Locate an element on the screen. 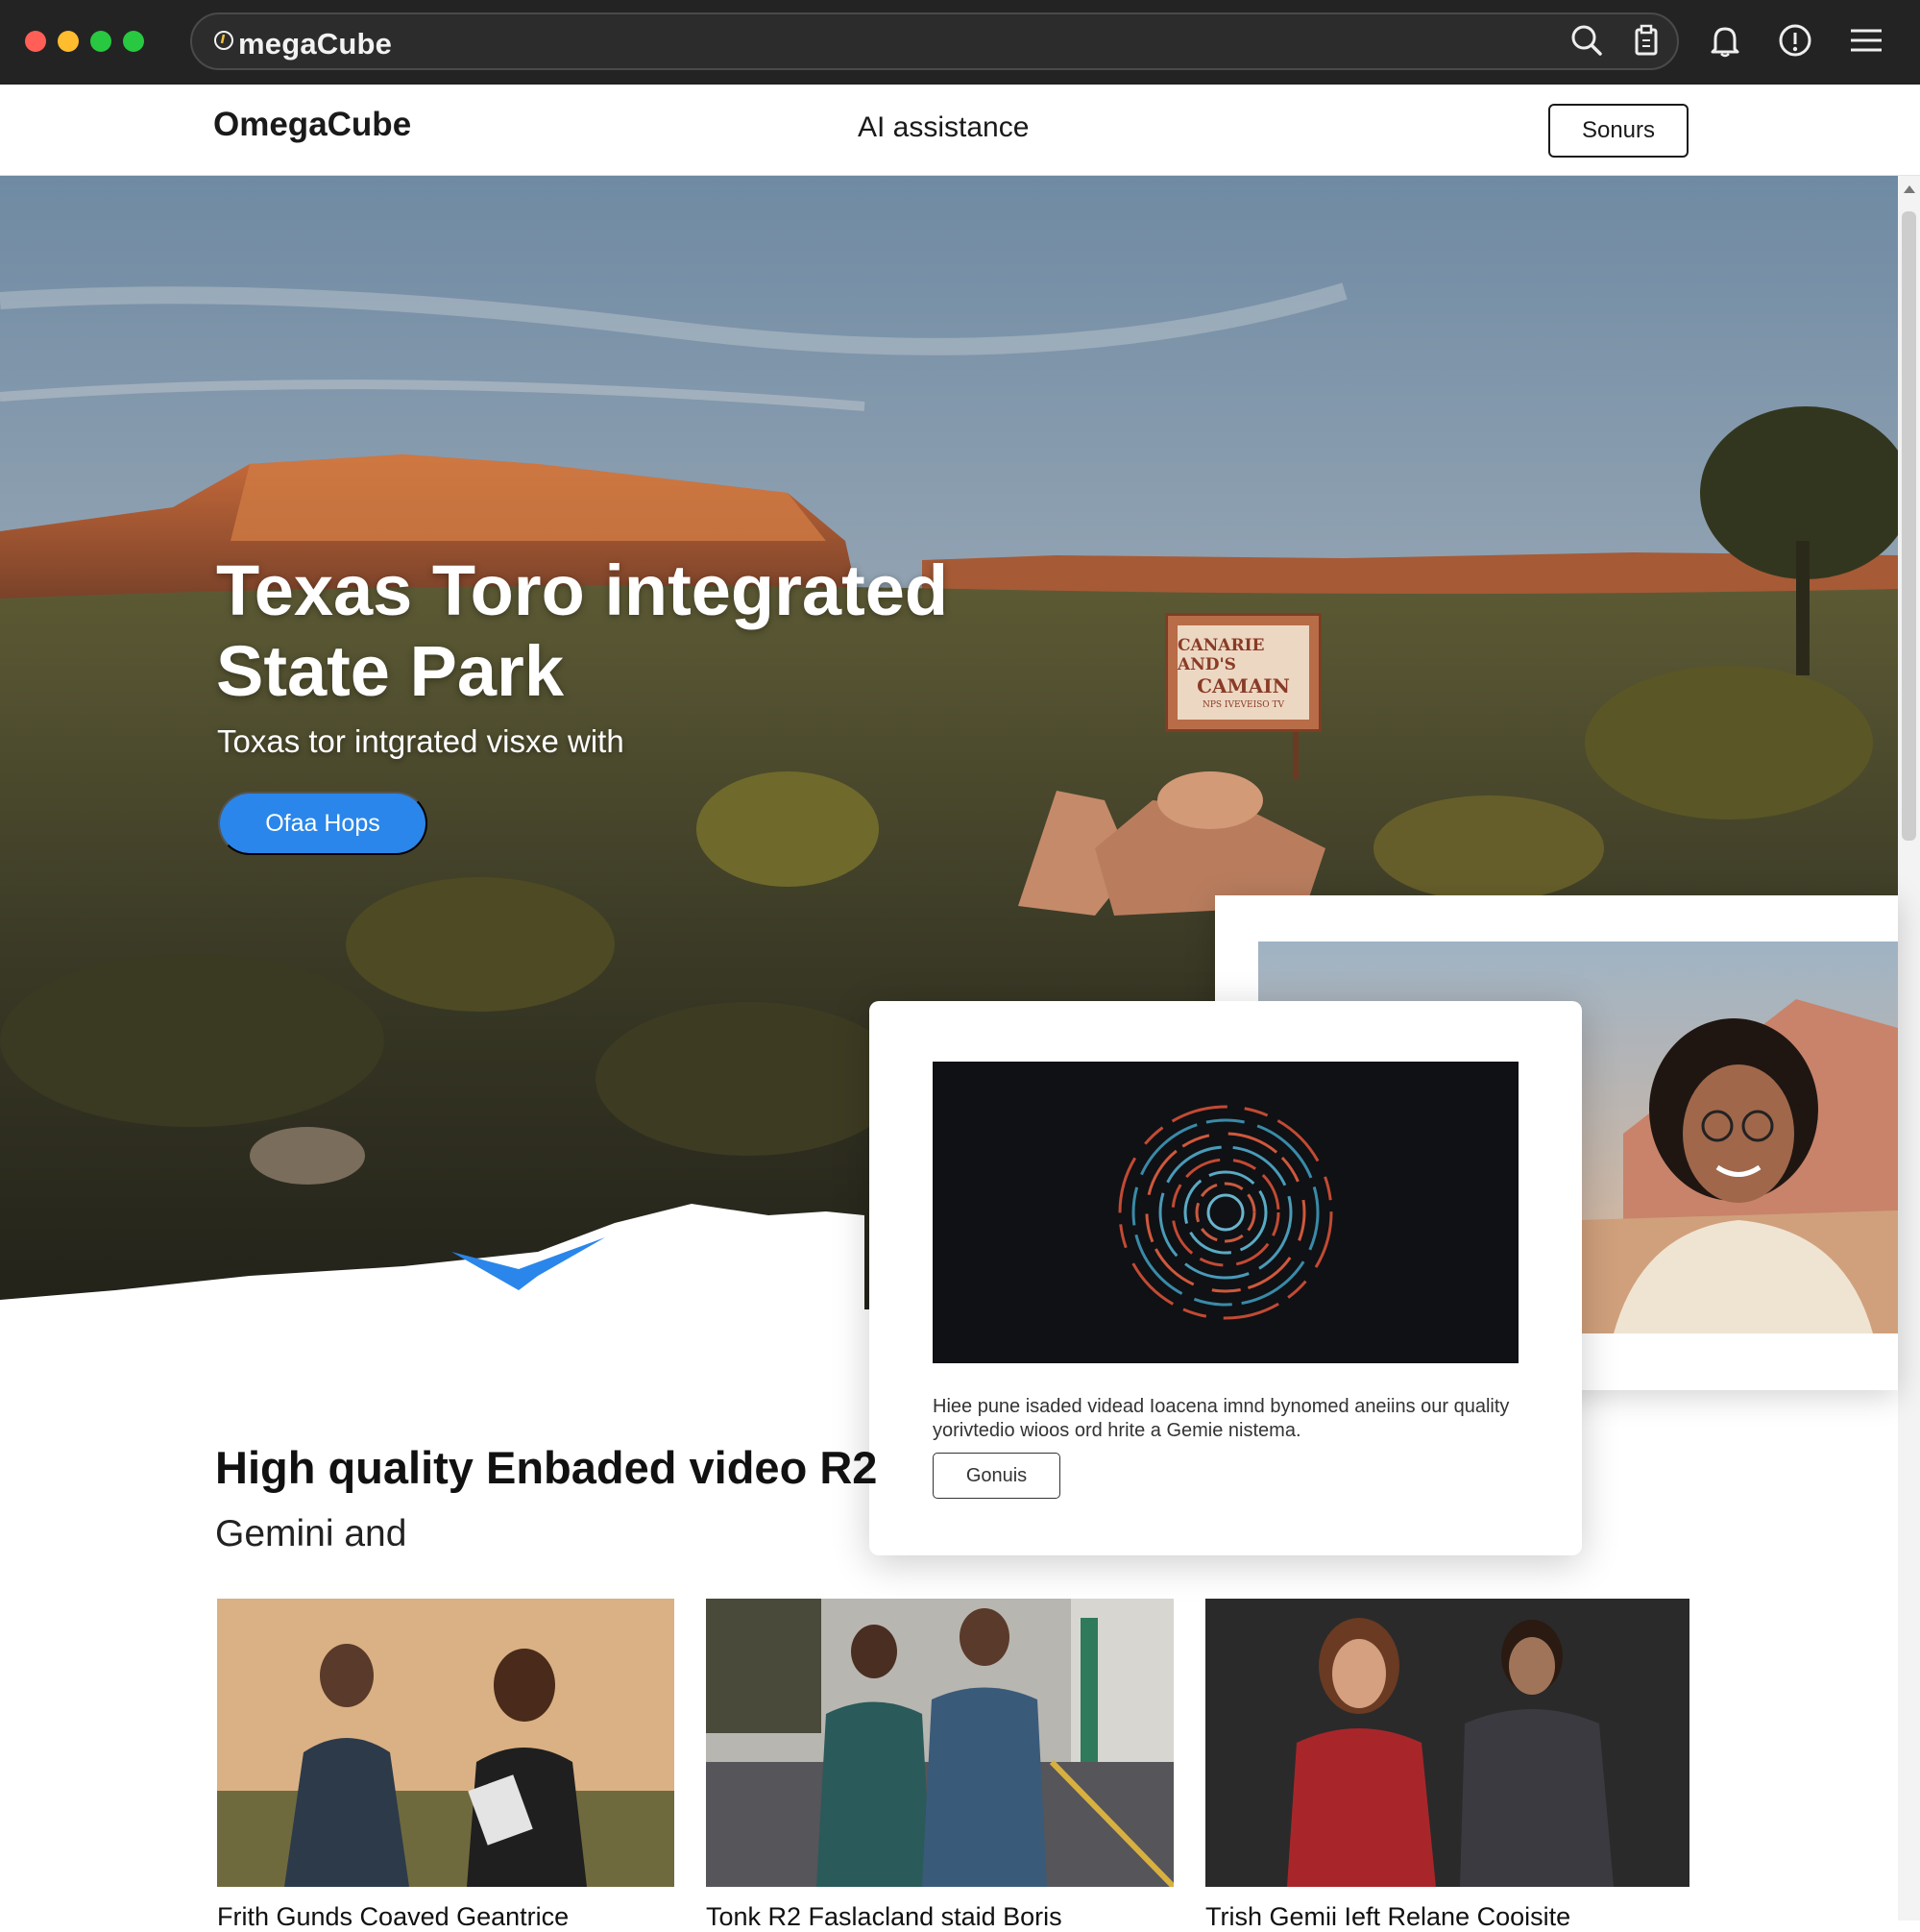 Image resolution: width=1920 pixels, height=1932 pixels. section-title: High quality Enbaded video R2 is located at coordinates (546, 1468).